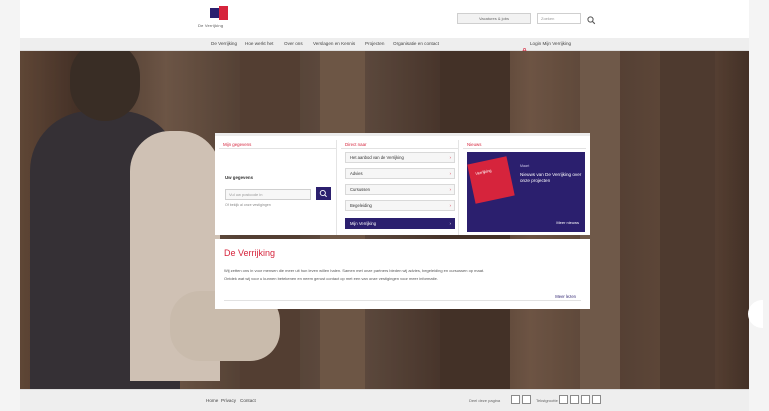 Image resolution: width=769 pixels, height=411 pixels. I want to click on news-heading: Nieuws, so click(524, 144).